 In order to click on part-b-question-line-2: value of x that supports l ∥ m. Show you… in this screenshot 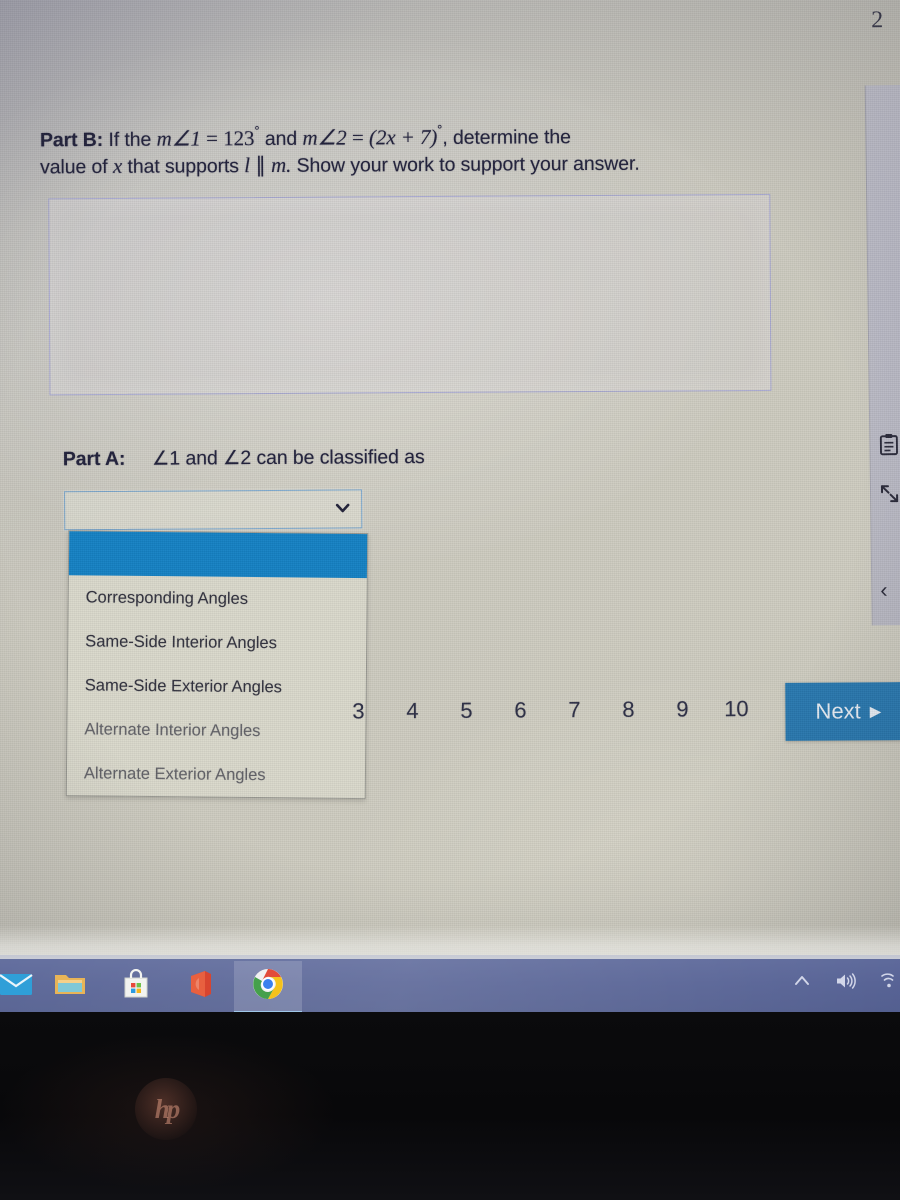, I will do `click(340, 165)`.